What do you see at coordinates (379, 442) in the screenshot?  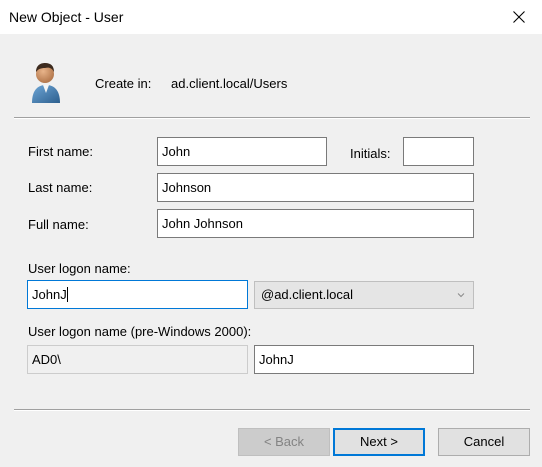 I see `next-button: Next >` at bounding box center [379, 442].